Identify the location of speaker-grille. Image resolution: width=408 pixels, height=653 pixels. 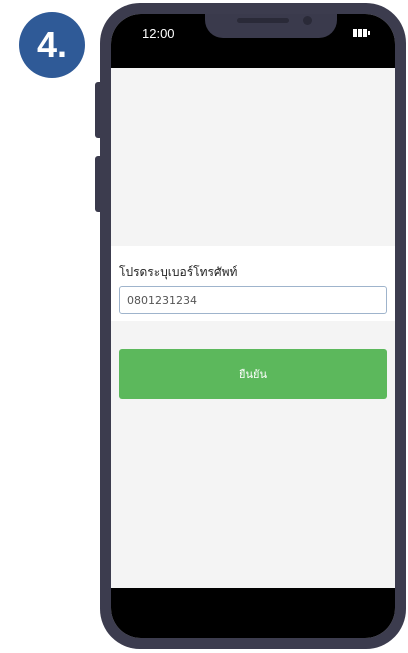
(263, 20).